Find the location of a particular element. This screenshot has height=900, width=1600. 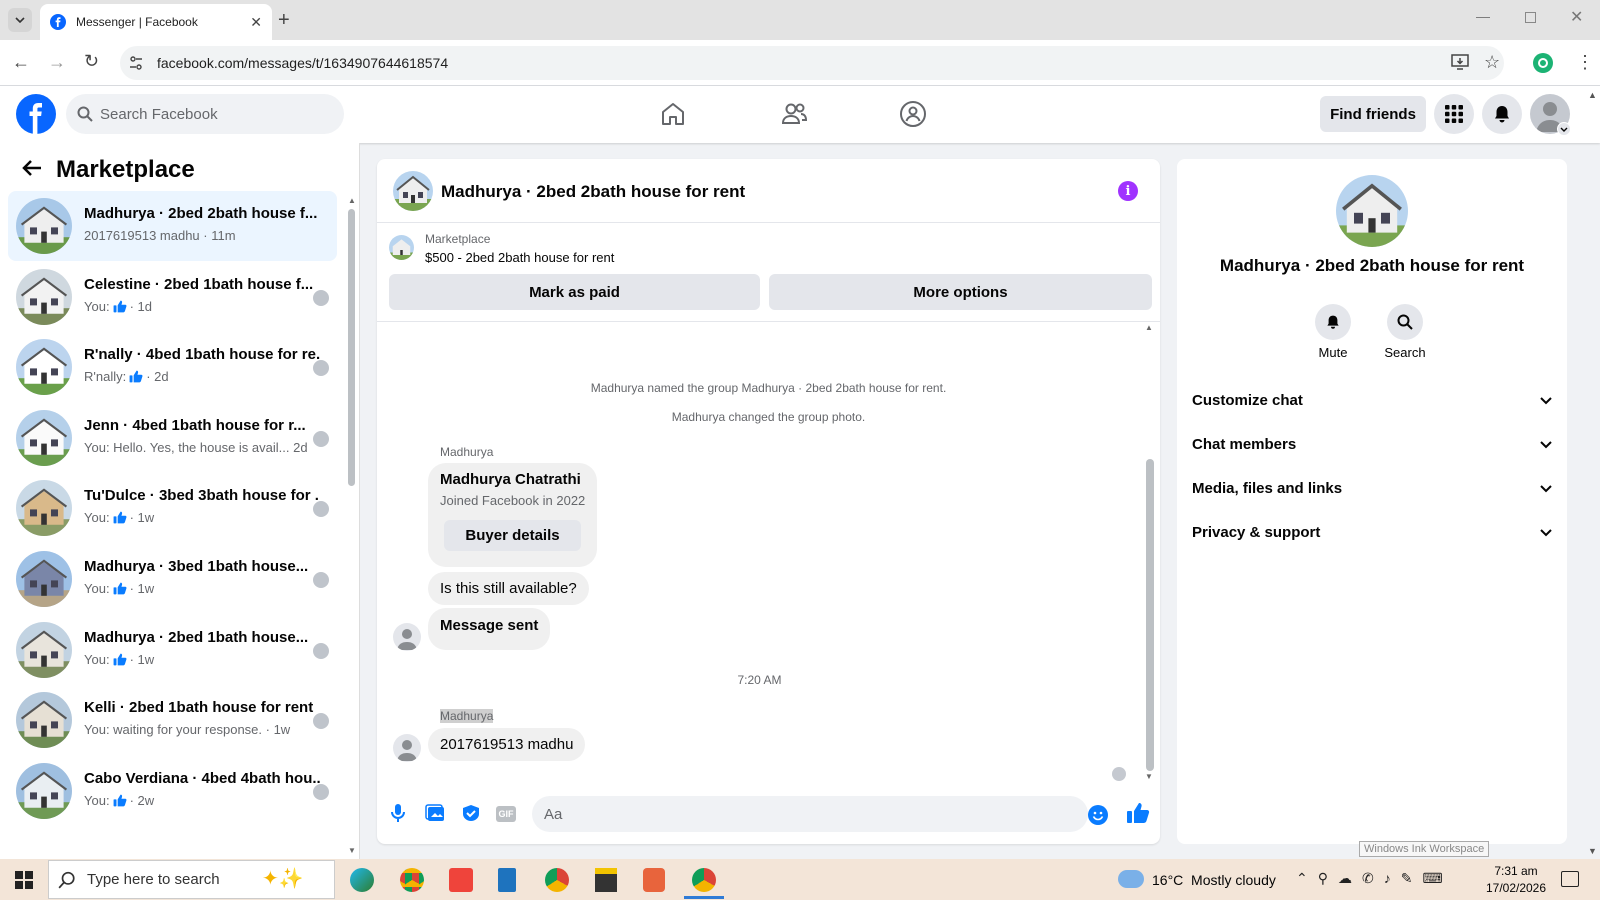

chrome-taskbar-icon is located at coordinates (412, 880).